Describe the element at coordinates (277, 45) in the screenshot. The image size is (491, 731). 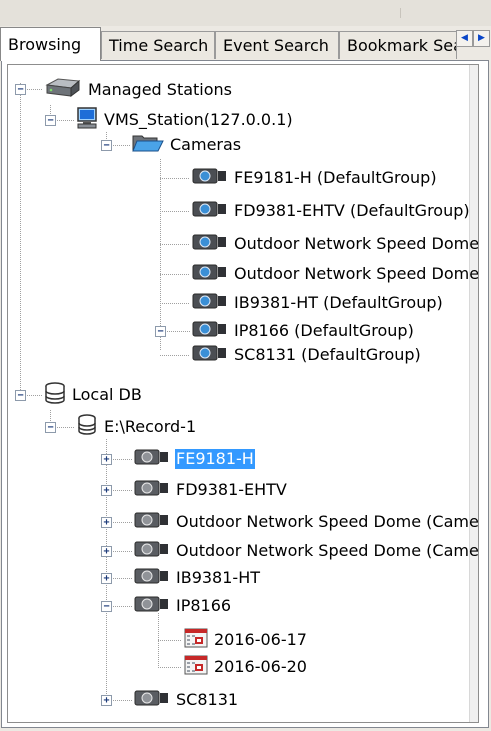
I see `tab-event-search: Event Search` at that location.